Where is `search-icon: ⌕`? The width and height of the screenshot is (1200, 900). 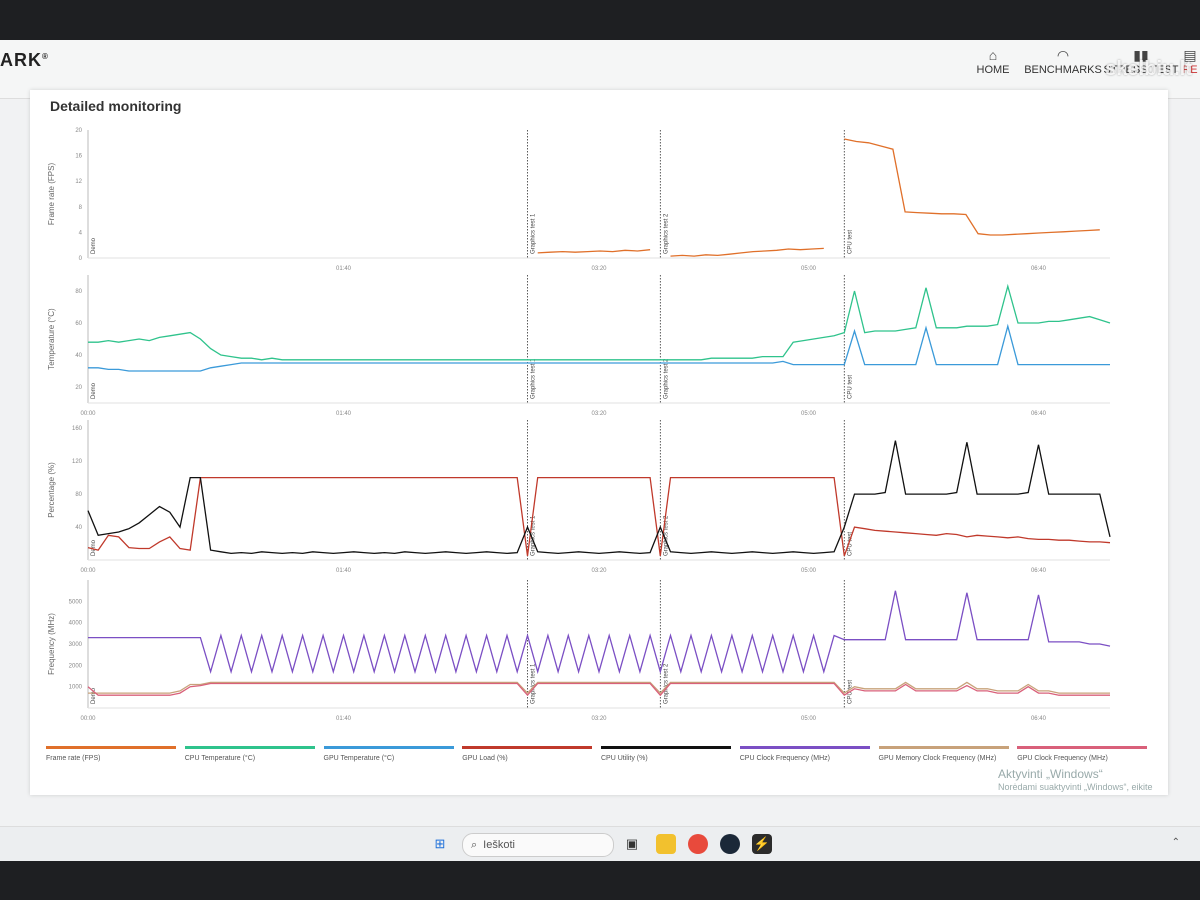 search-icon: ⌕ is located at coordinates (474, 844).